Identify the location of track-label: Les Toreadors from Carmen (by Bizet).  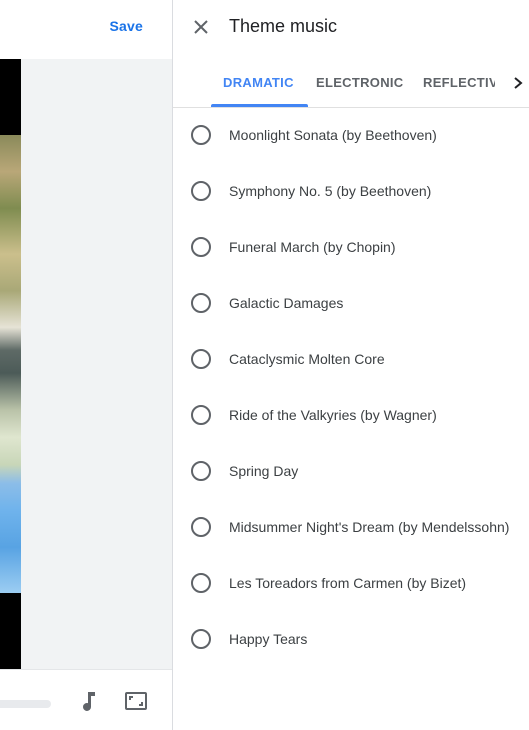
(348, 583).